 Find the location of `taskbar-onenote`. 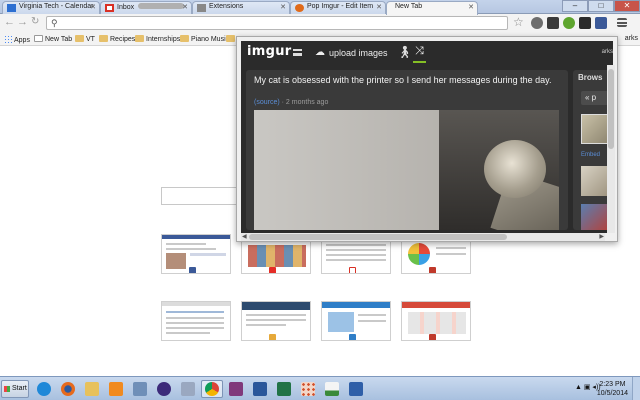

taskbar-onenote is located at coordinates (236, 389).